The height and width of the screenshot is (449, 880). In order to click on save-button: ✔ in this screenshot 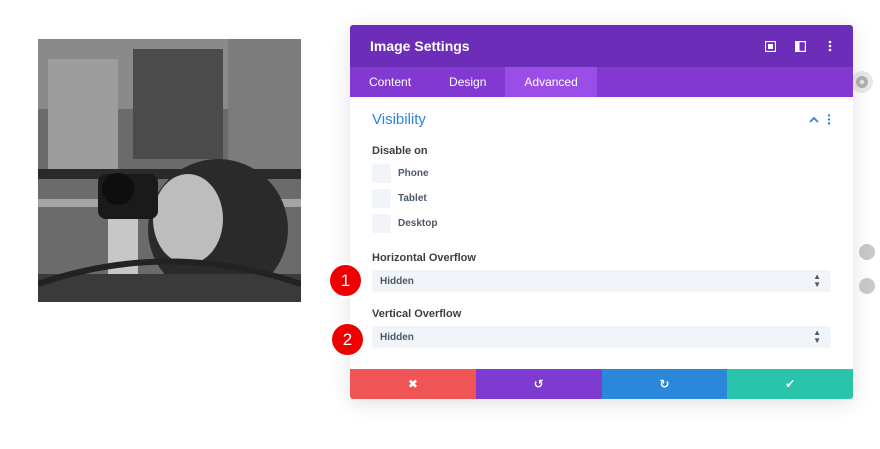, I will do `click(790, 384)`.